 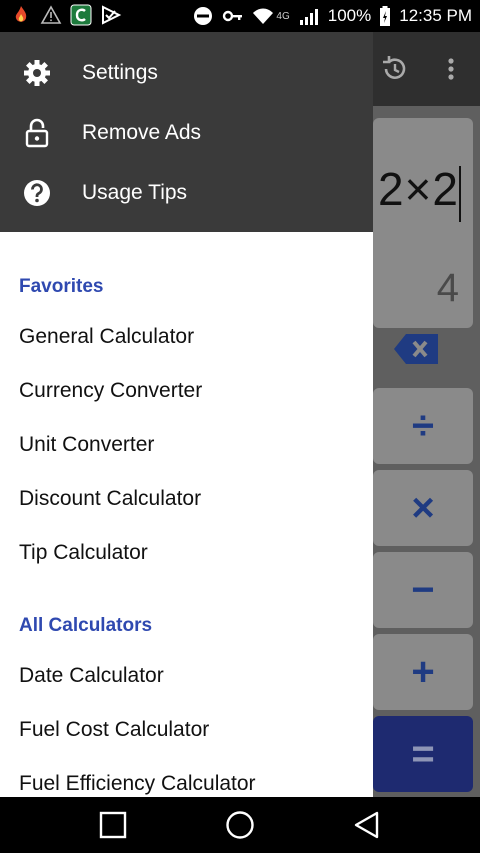 What do you see at coordinates (113, 825) in the screenshot?
I see `recent-apps-icon` at bounding box center [113, 825].